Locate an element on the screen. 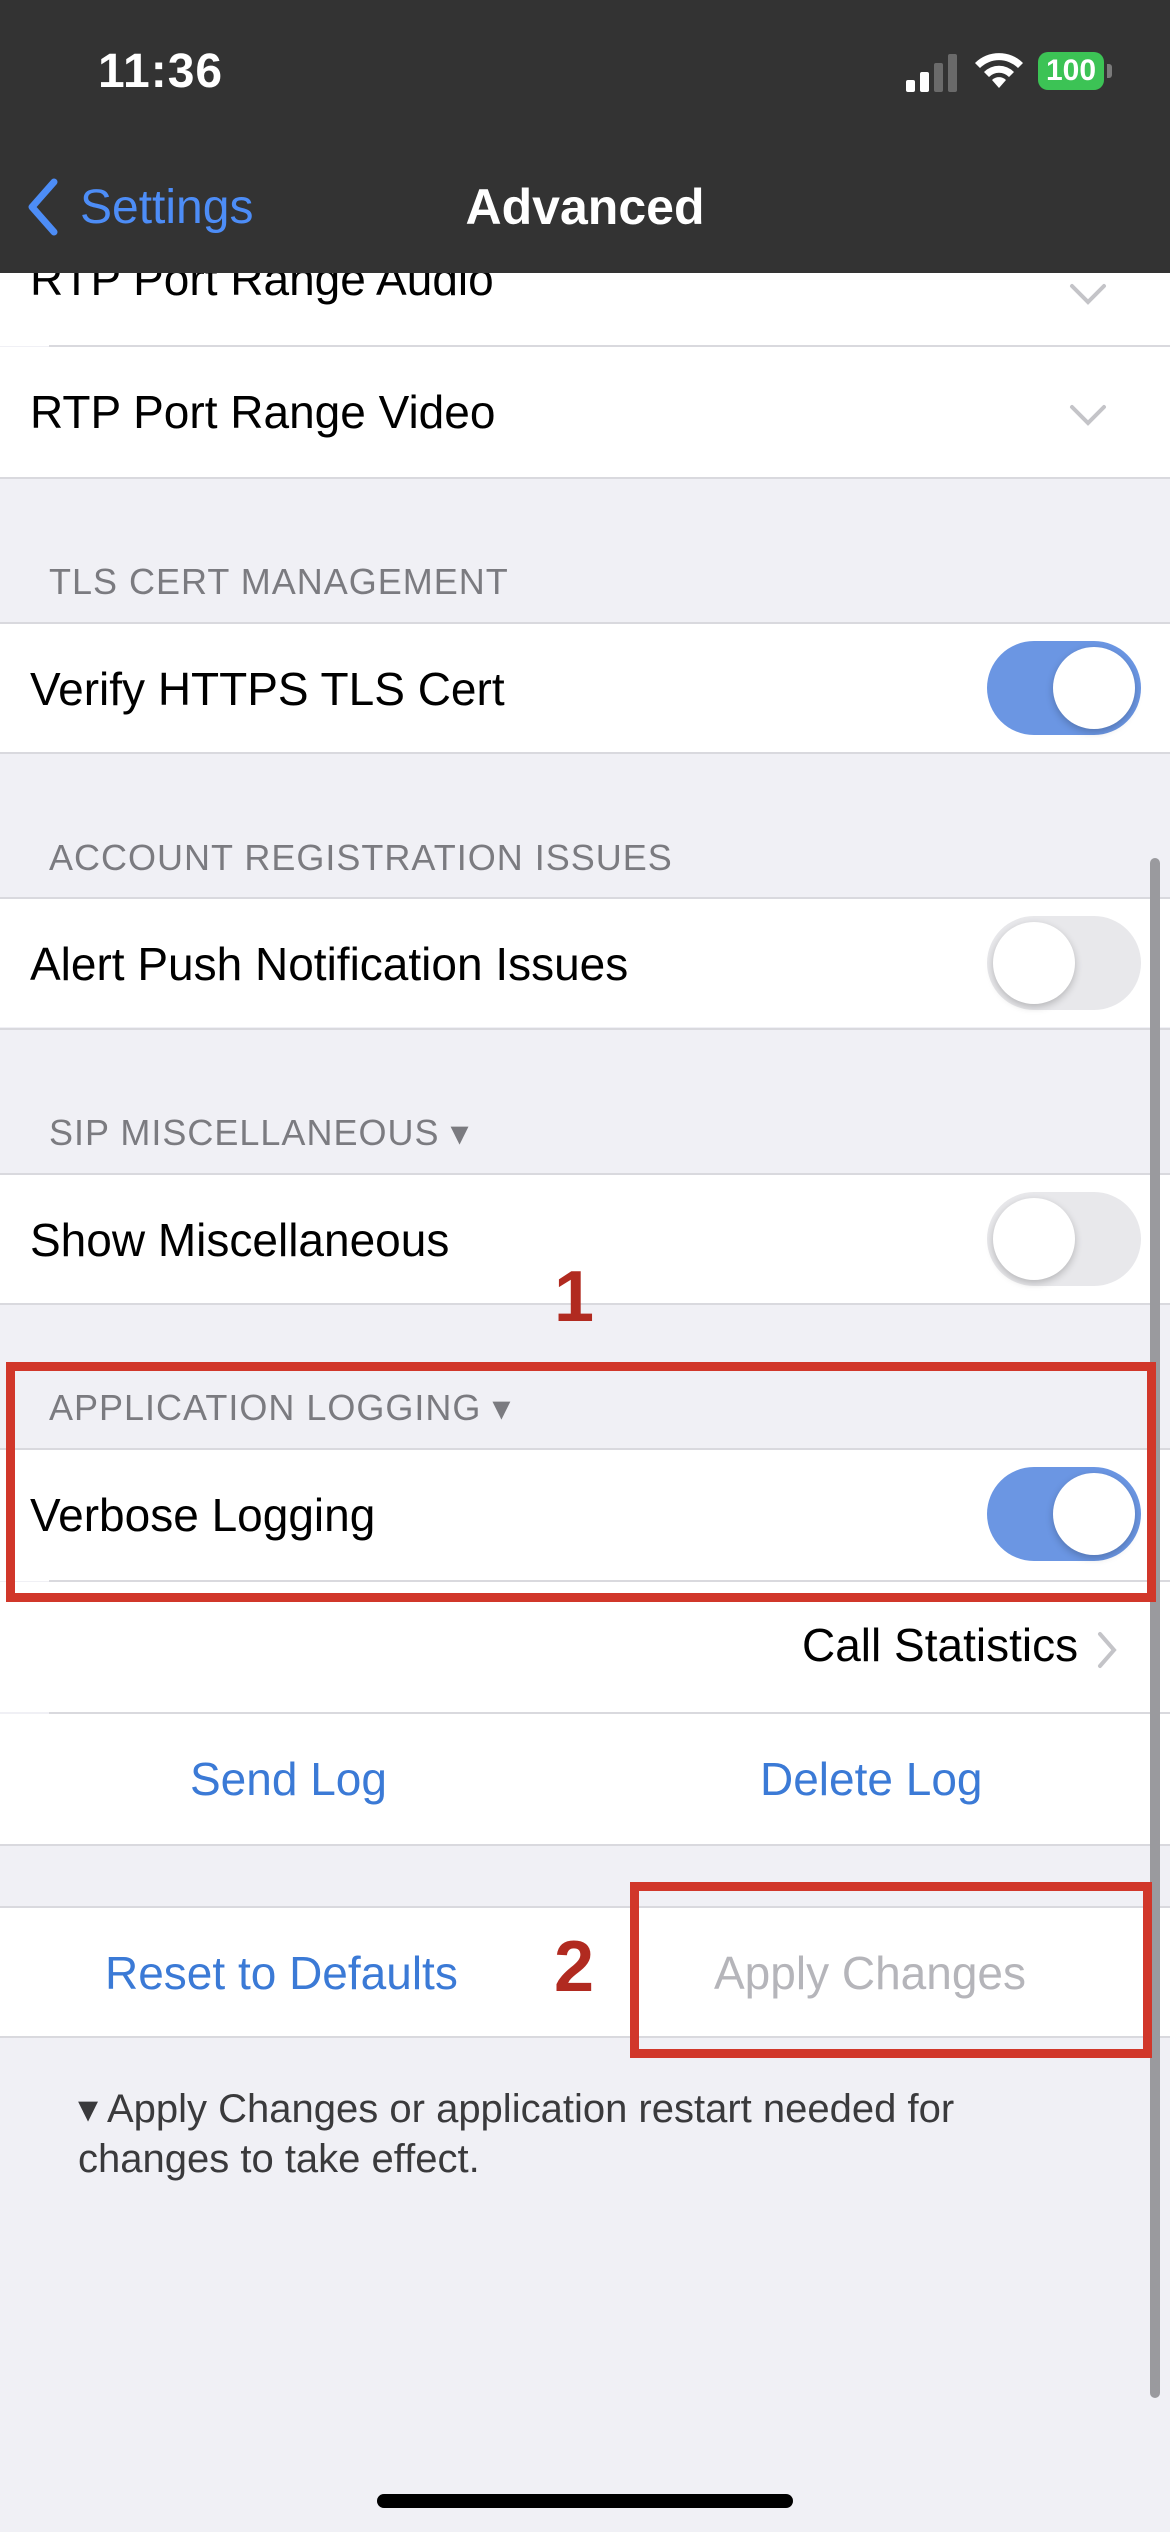 This screenshot has width=1170, height=2532. rtp-video-row: RTP Port Range Video is located at coordinates (585, 412).